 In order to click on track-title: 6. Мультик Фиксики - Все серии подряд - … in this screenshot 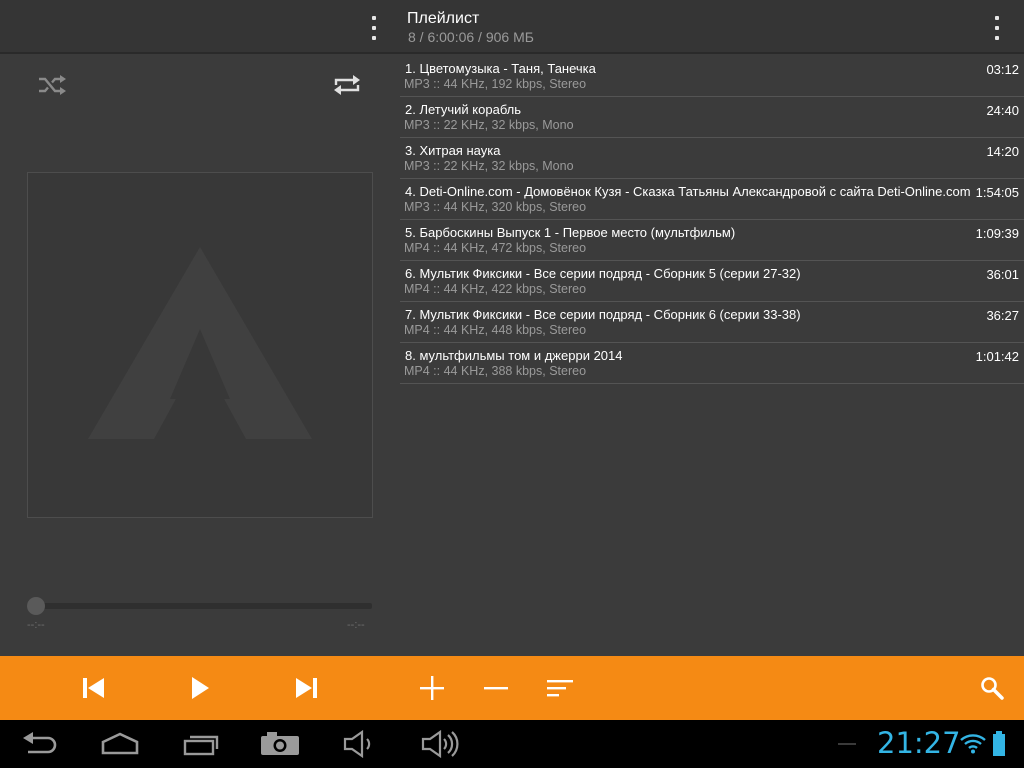, I will do `click(603, 273)`.